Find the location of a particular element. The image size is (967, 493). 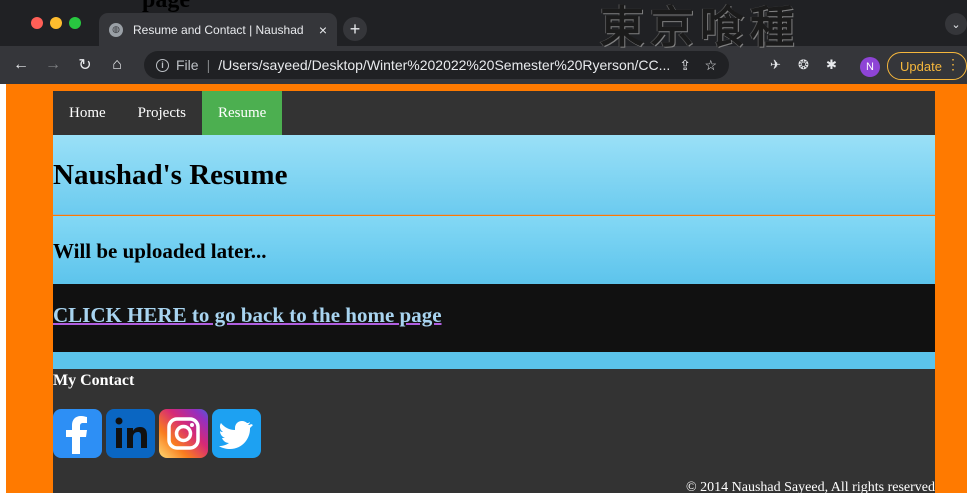

update-button: Update ⋮ is located at coordinates (927, 66).